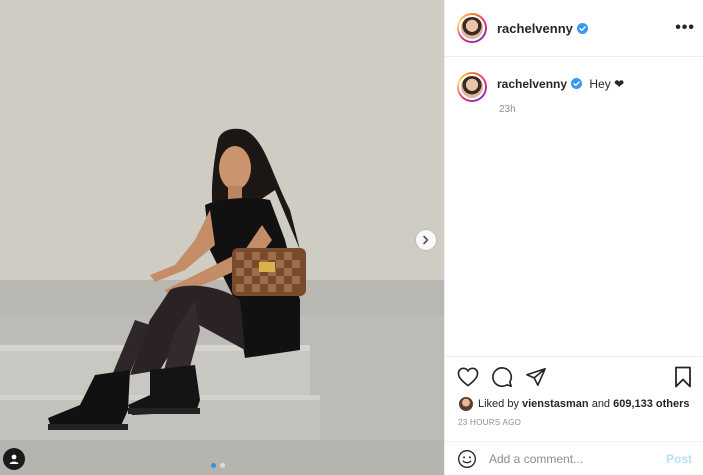  I want to click on comment-bar: Post, so click(574, 458).